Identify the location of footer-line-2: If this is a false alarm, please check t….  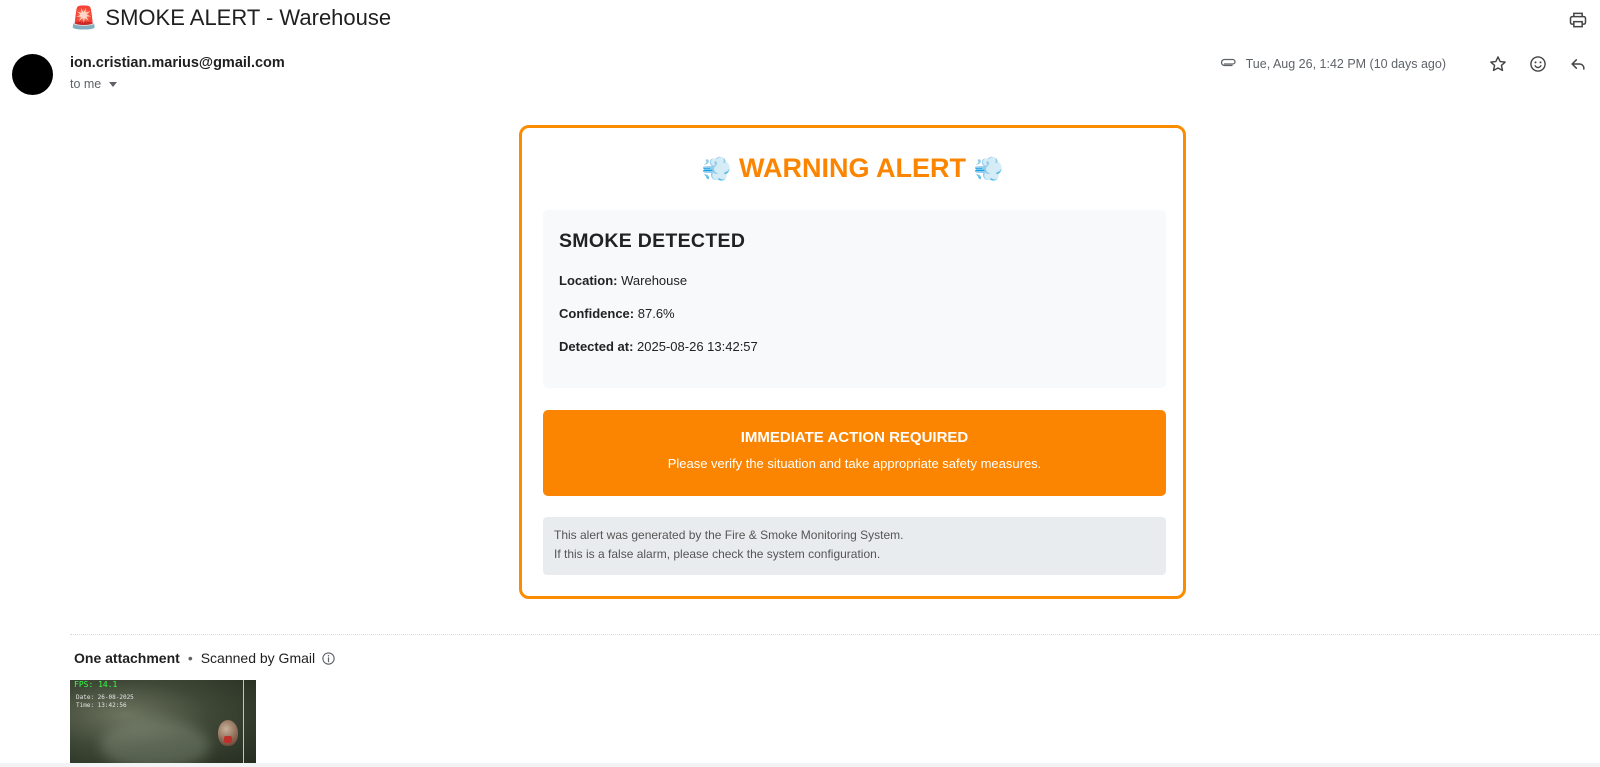
(717, 554).